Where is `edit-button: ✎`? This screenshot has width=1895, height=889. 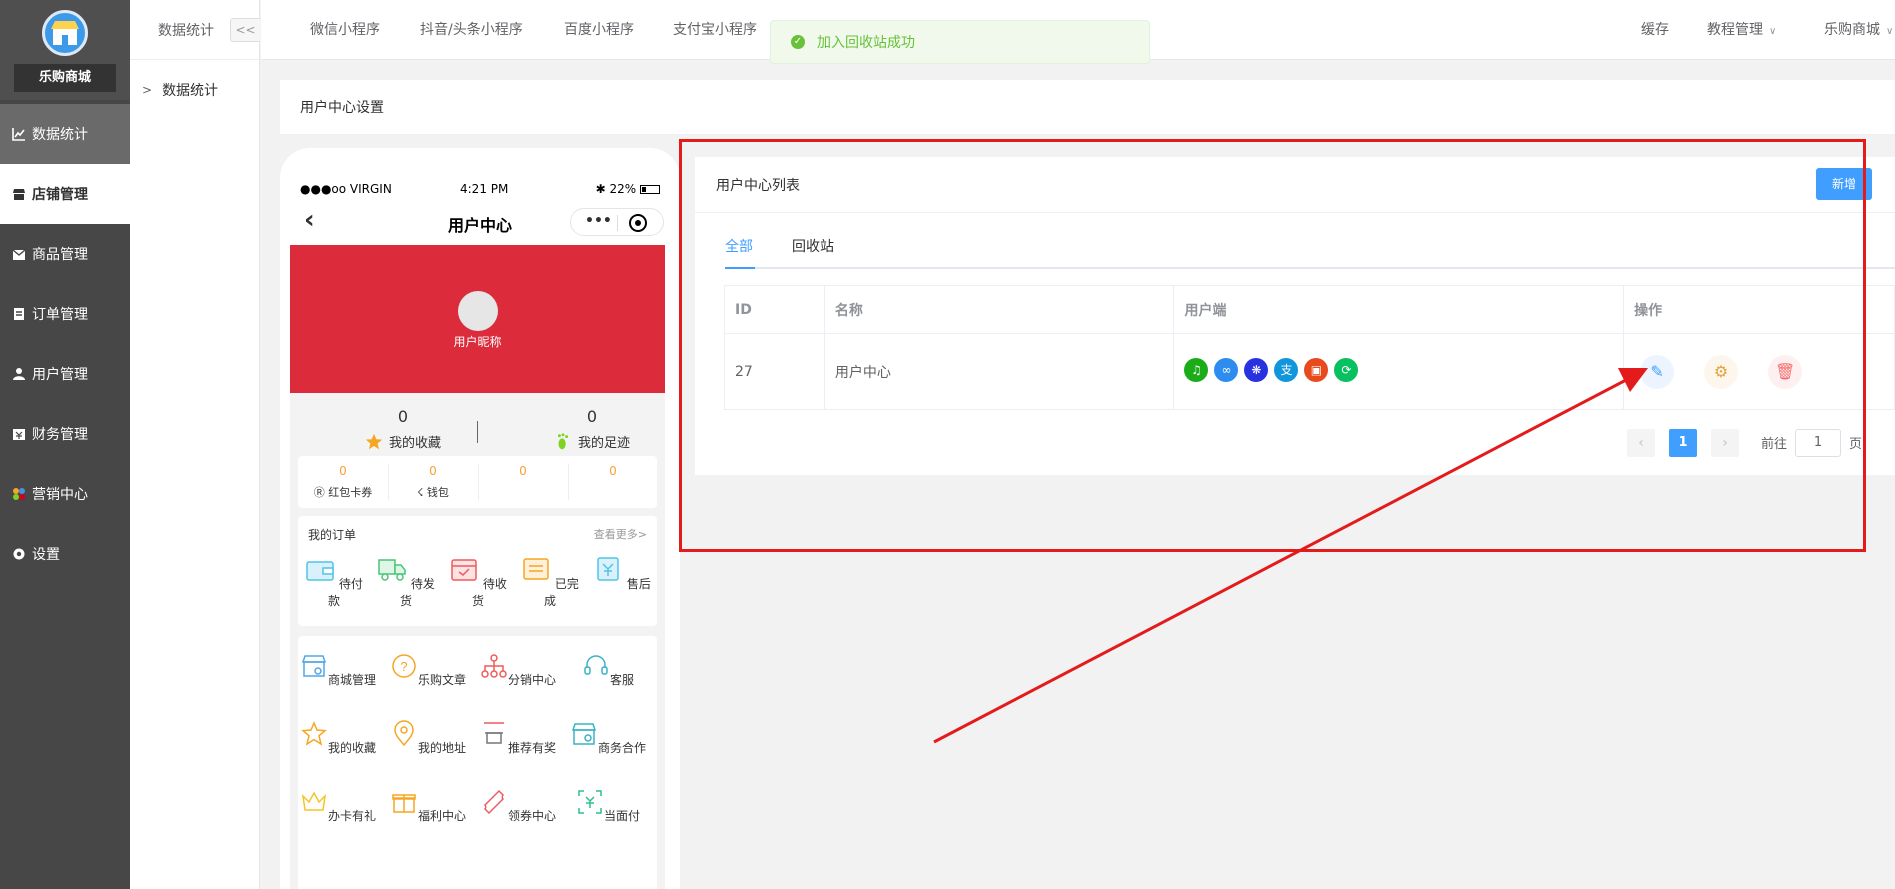 edit-button: ✎ is located at coordinates (1657, 371).